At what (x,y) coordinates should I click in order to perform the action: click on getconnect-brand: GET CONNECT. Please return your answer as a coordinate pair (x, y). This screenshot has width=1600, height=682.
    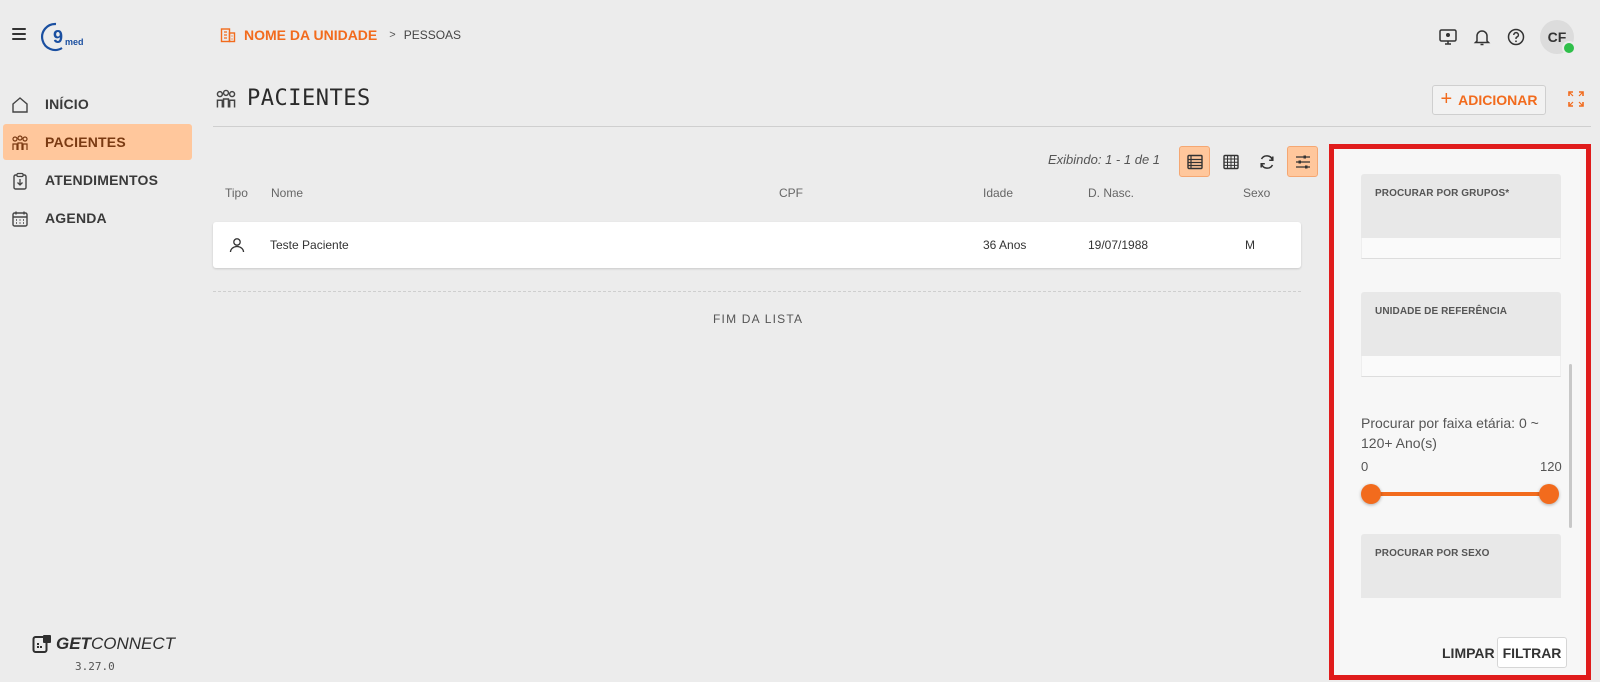
    Looking at the image, I should click on (103, 644).